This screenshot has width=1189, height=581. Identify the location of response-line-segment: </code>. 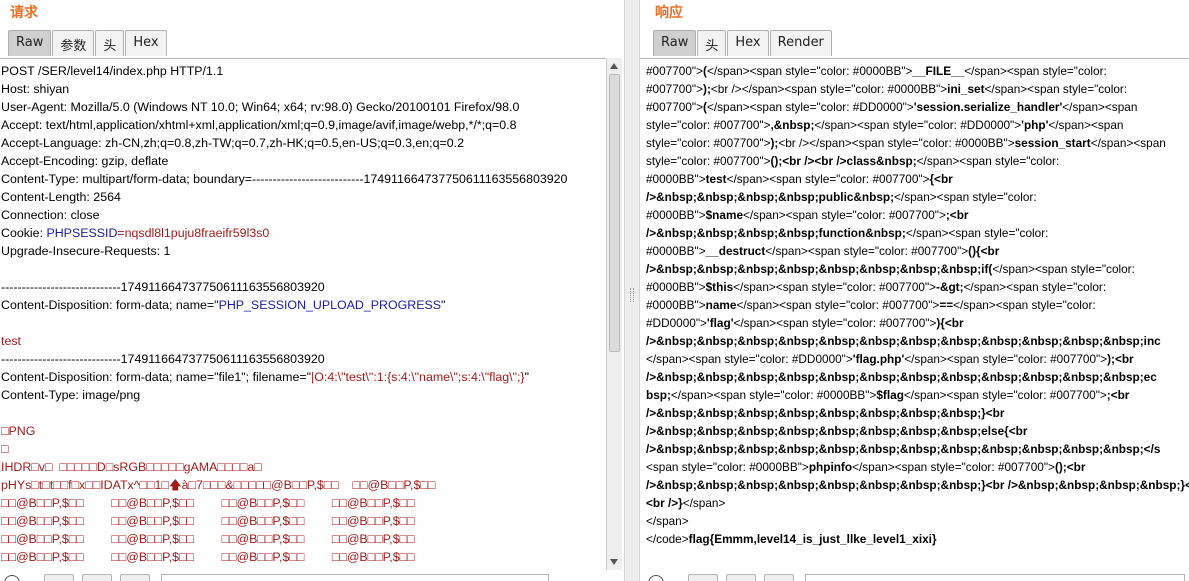
(667, 539).